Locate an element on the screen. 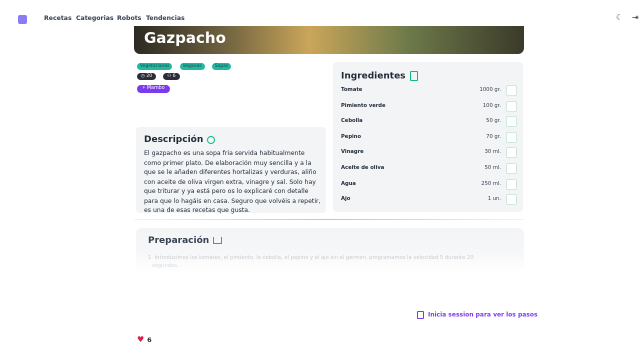  section-divider is located at coordinates (329, 219).